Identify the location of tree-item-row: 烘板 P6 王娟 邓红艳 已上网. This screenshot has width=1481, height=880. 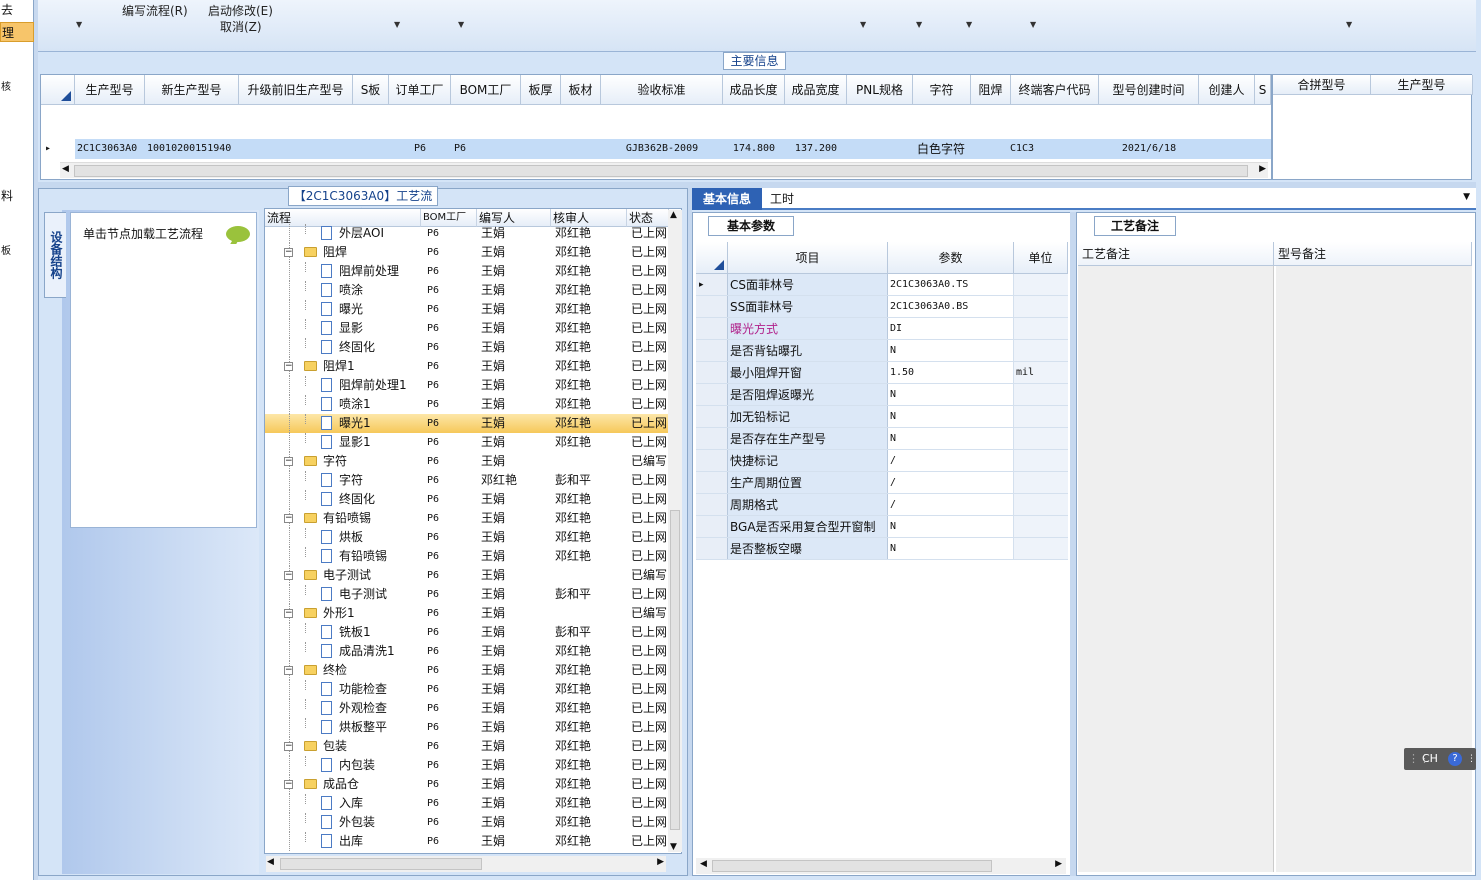
(467, 537).